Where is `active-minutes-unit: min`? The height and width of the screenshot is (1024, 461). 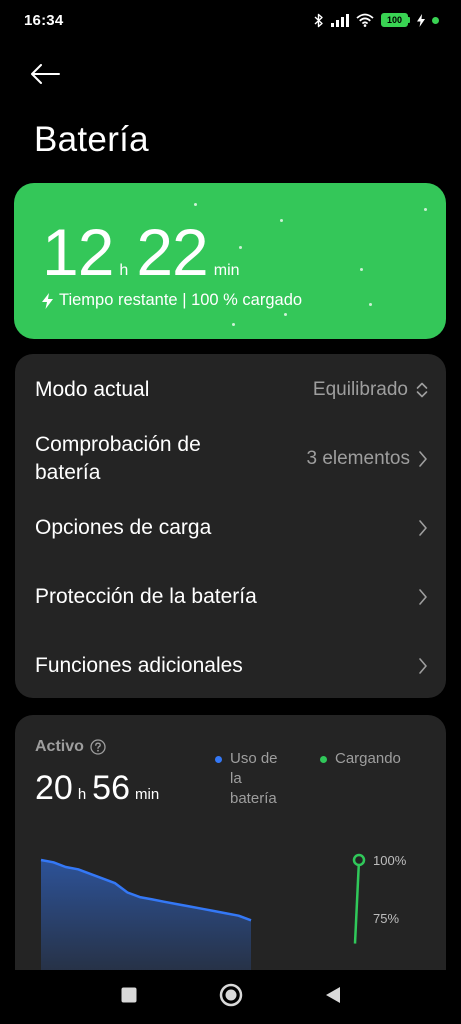 active-minutes-unit: min is located at coordinates (147, 794).